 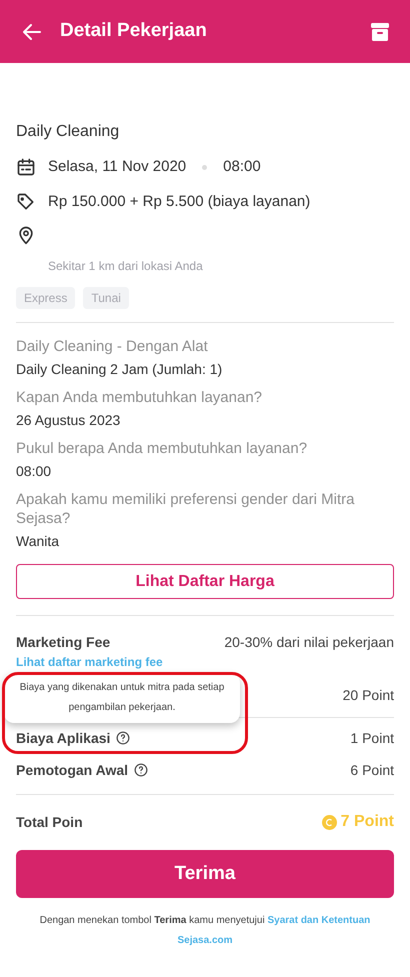 What do you see at coordinates (89, 662) in the screenshot?
I see `marketing-fee-link: Lihat daftar marketing fee` at bounding box center [89, 662].